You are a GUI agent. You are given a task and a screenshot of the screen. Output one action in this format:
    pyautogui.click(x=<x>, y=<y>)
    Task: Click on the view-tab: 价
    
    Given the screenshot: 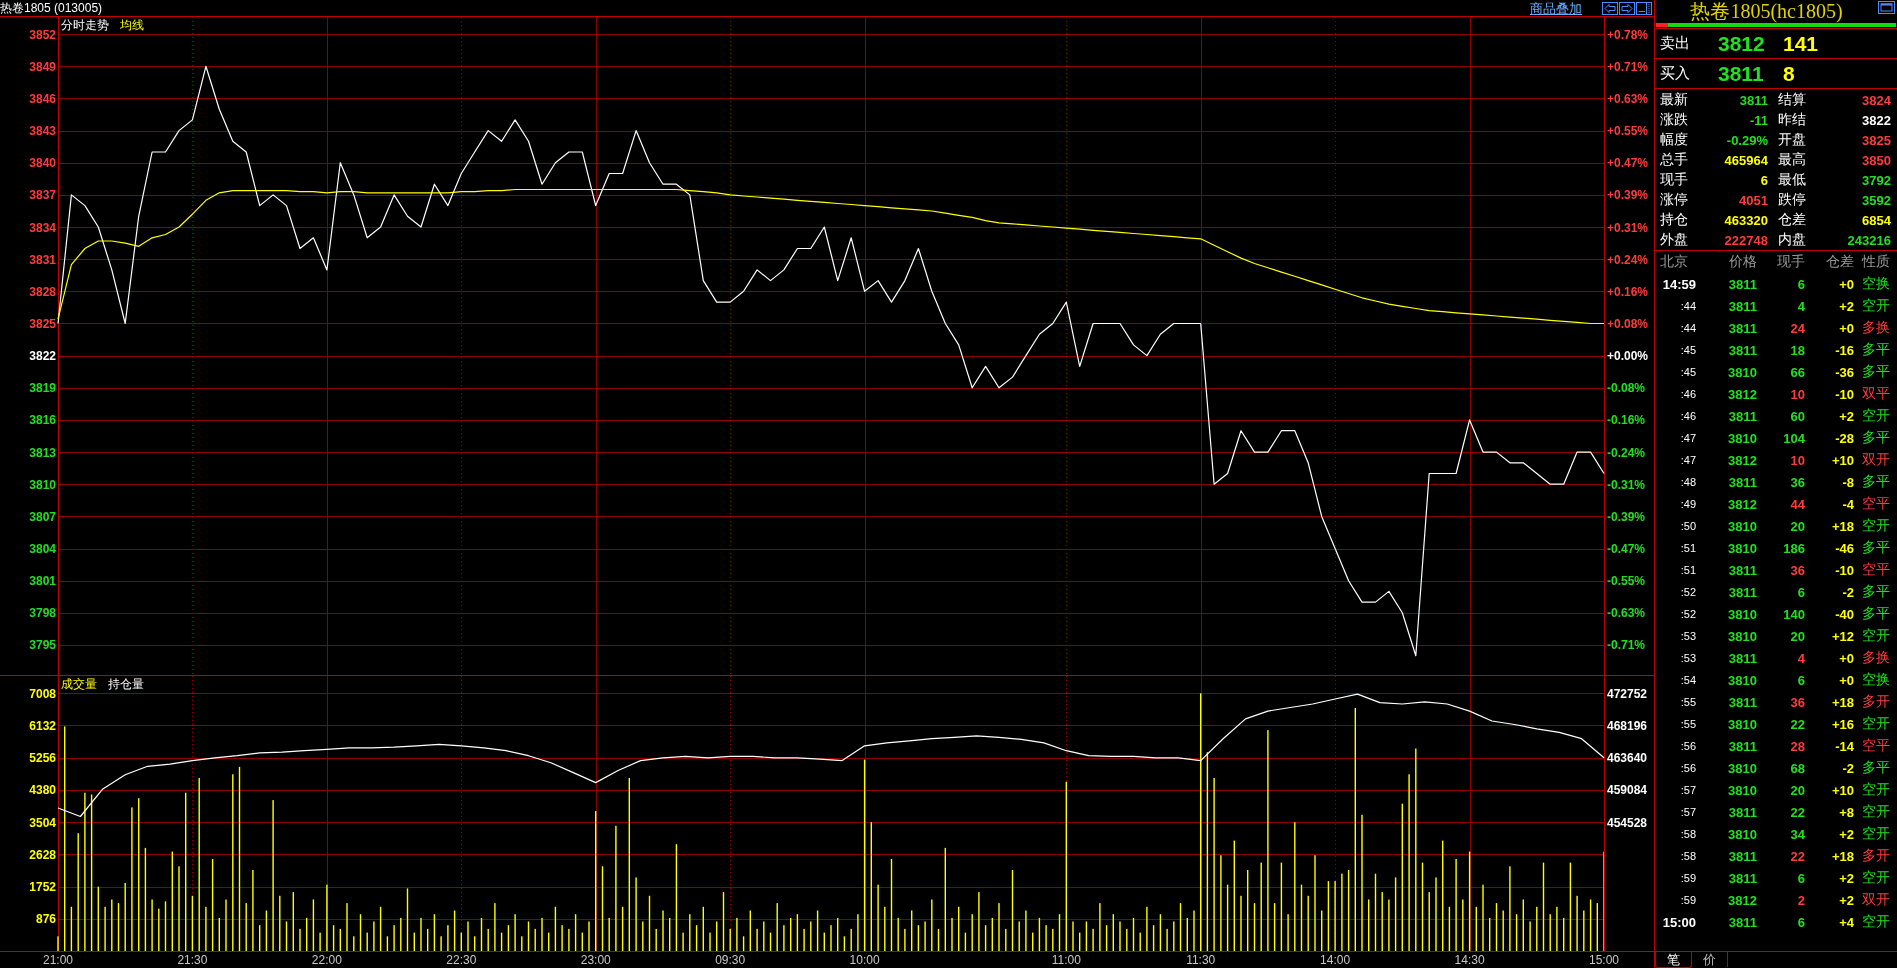 What is the action you would take?
    pyautogui.click(x=1710, y=959)
    